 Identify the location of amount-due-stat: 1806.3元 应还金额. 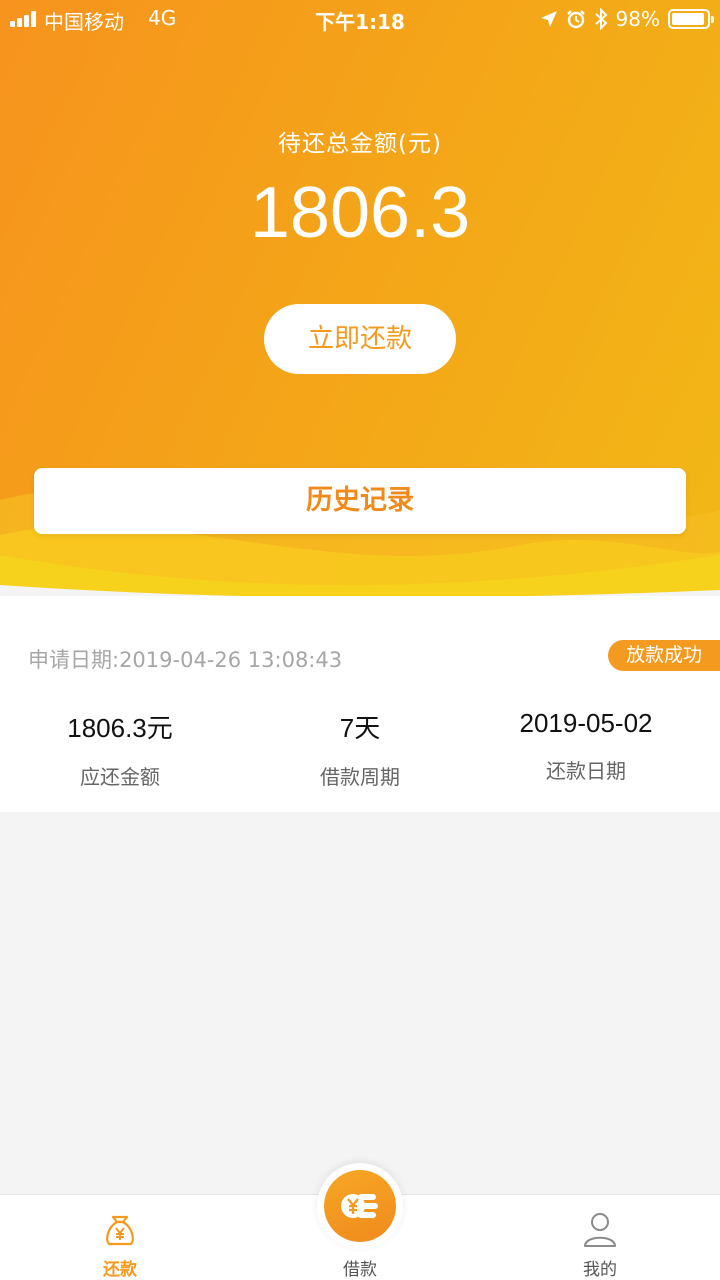
(120, 749).